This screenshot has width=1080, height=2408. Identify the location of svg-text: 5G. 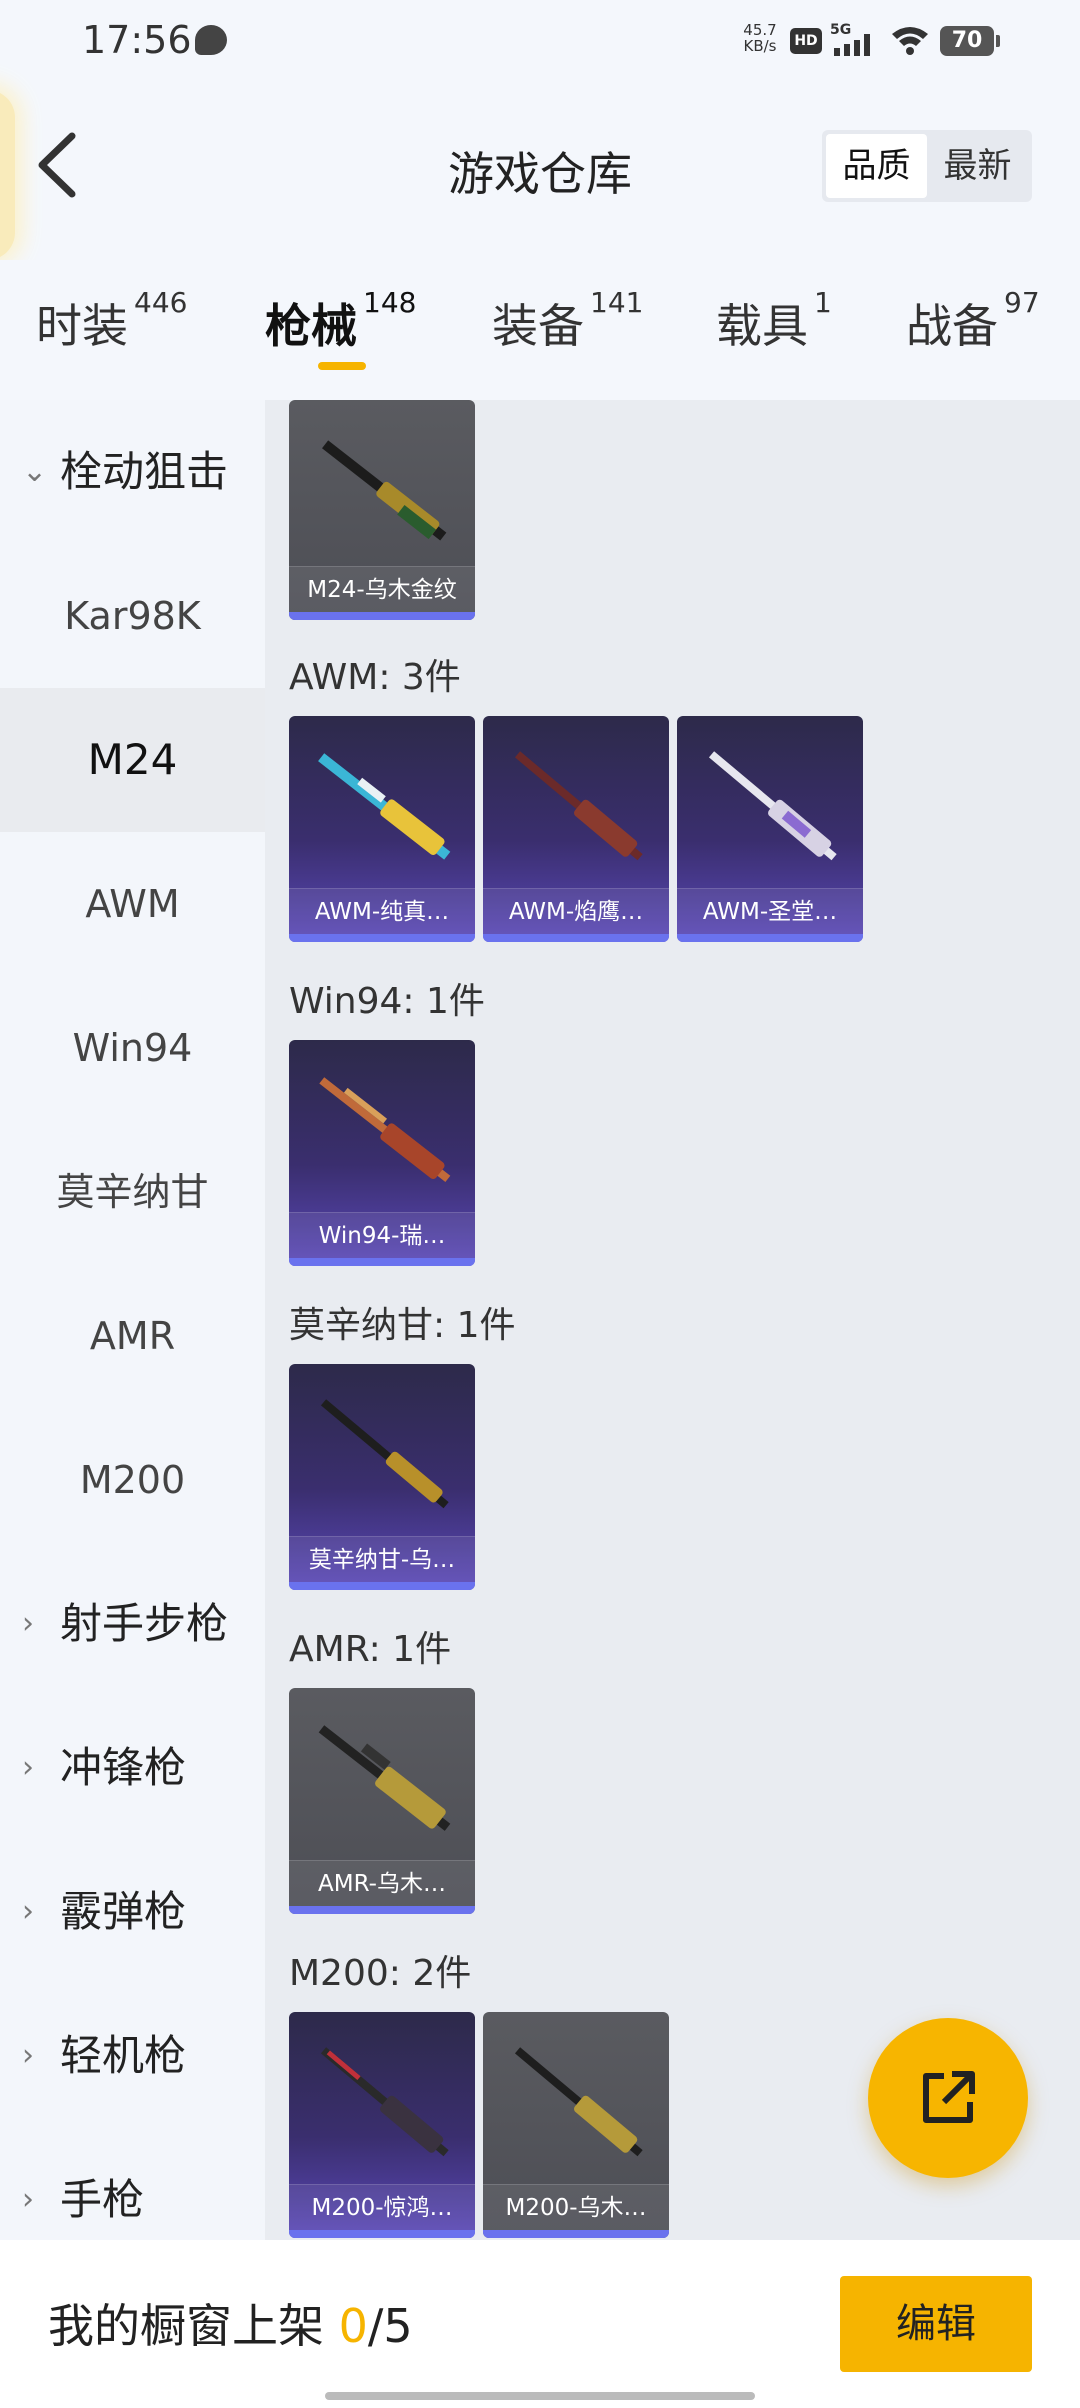
(840, 30).